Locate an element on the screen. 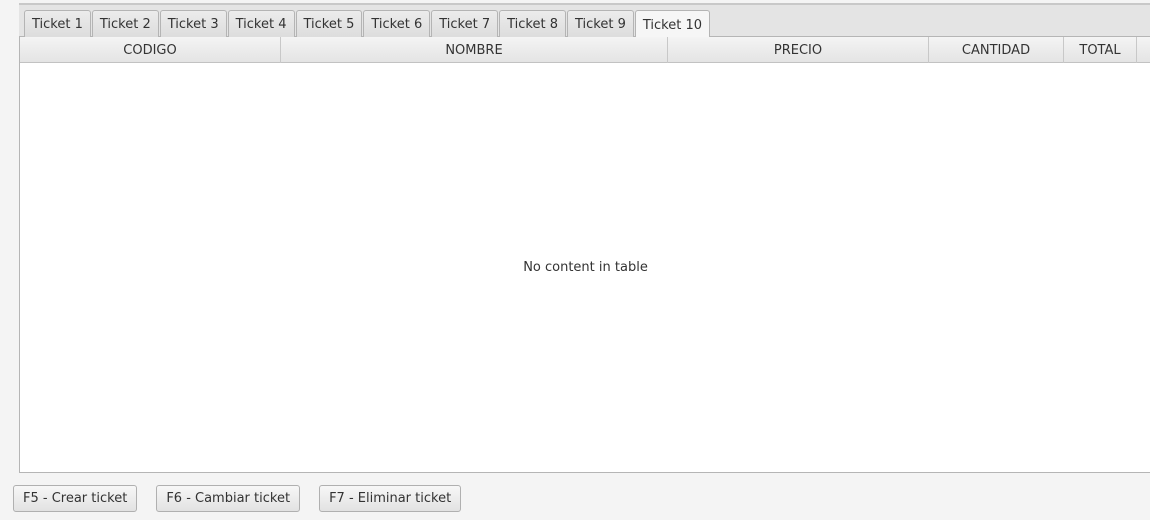  table-header: CODIGO NOMBRE PRECIO CANTIDAD TOTAL is located at coordinates (585, 50).